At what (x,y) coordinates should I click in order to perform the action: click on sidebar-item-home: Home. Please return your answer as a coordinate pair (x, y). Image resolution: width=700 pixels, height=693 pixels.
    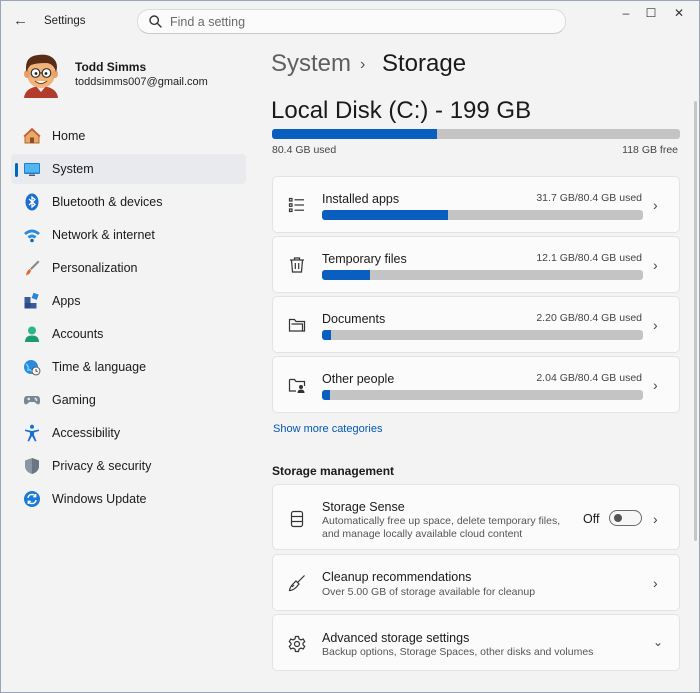
    Looking at the image, I should click on (128, 136).